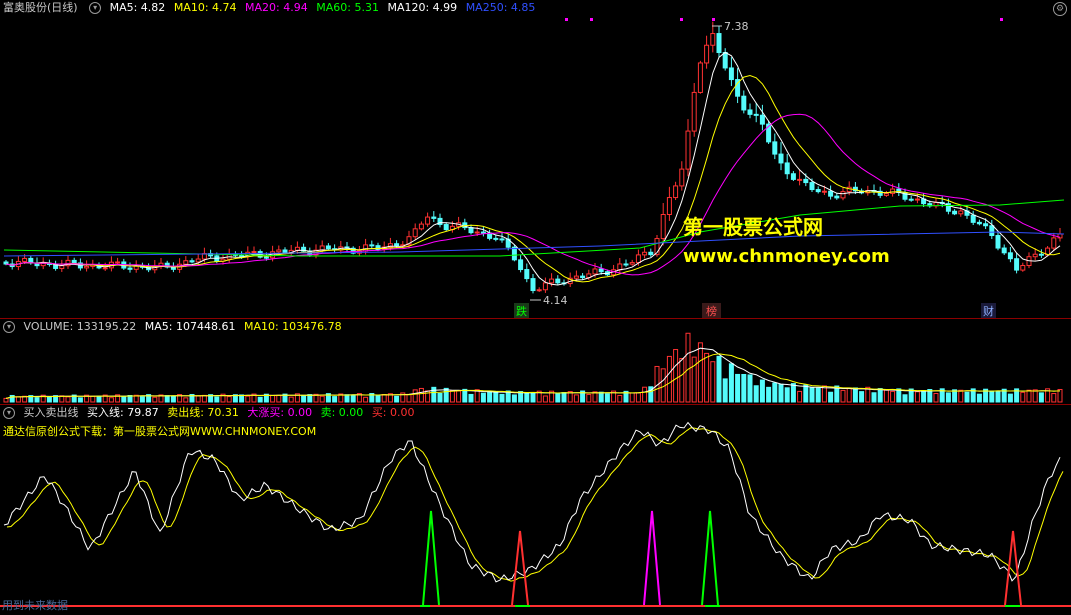 The image size is (1071, 615). What do you see at coordinates (711, 310) in the screenshot?
I see `event-tag-list: 榜` at bounding box center [711, 310].